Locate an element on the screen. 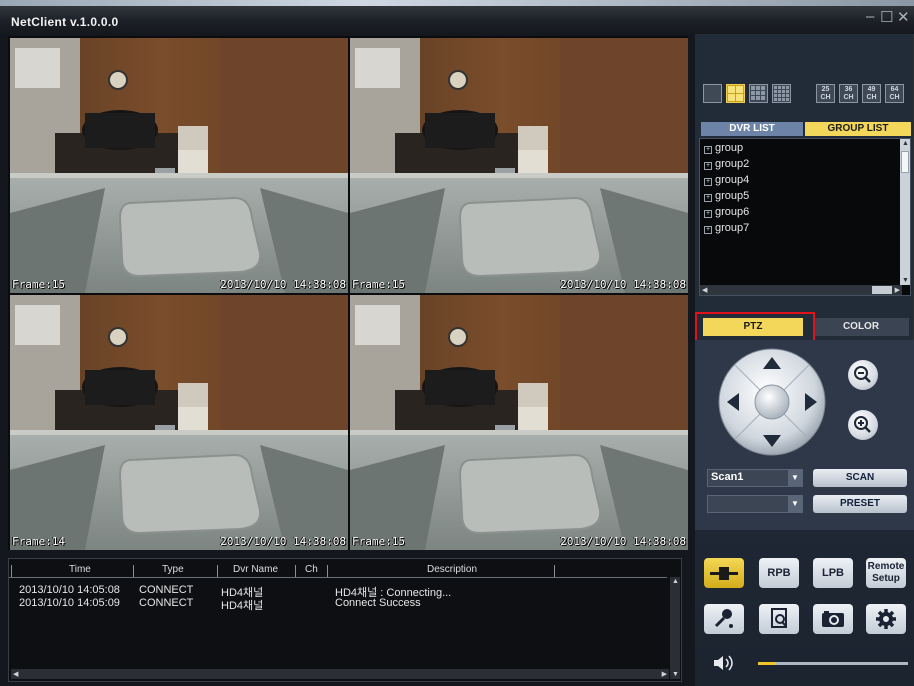 This screenshot has width=914, height=686. log-col-ch: Ch is located at coordinates (311, 569).